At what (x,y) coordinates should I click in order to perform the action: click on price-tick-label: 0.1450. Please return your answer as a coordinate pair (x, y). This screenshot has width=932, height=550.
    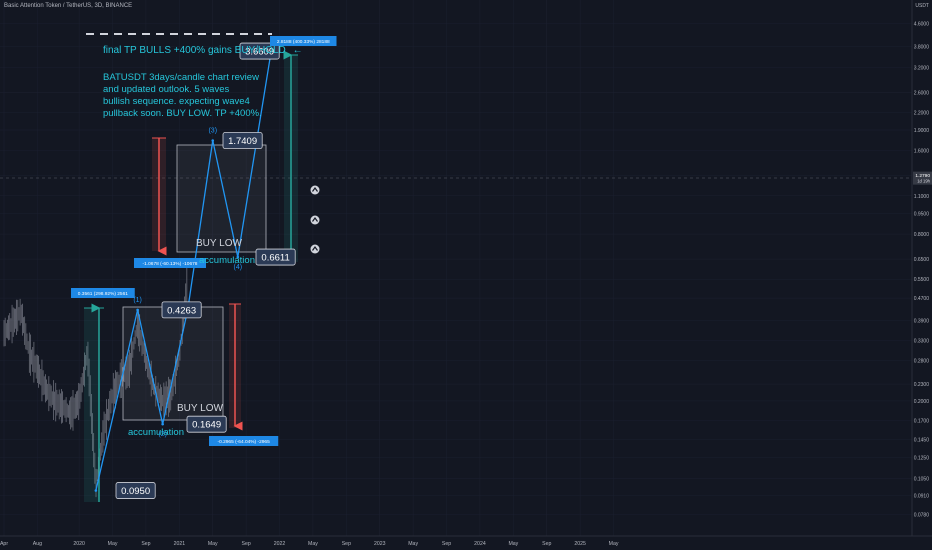
    Looking at the image, I should click on (922, 441).